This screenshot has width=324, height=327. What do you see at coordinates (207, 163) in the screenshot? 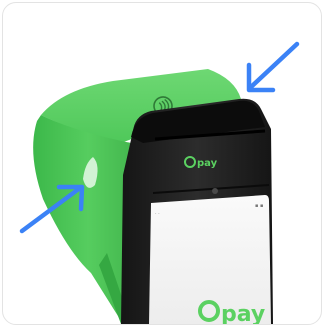
I see `brand-logo-small-text: pay` at bounding box center [207, 163].